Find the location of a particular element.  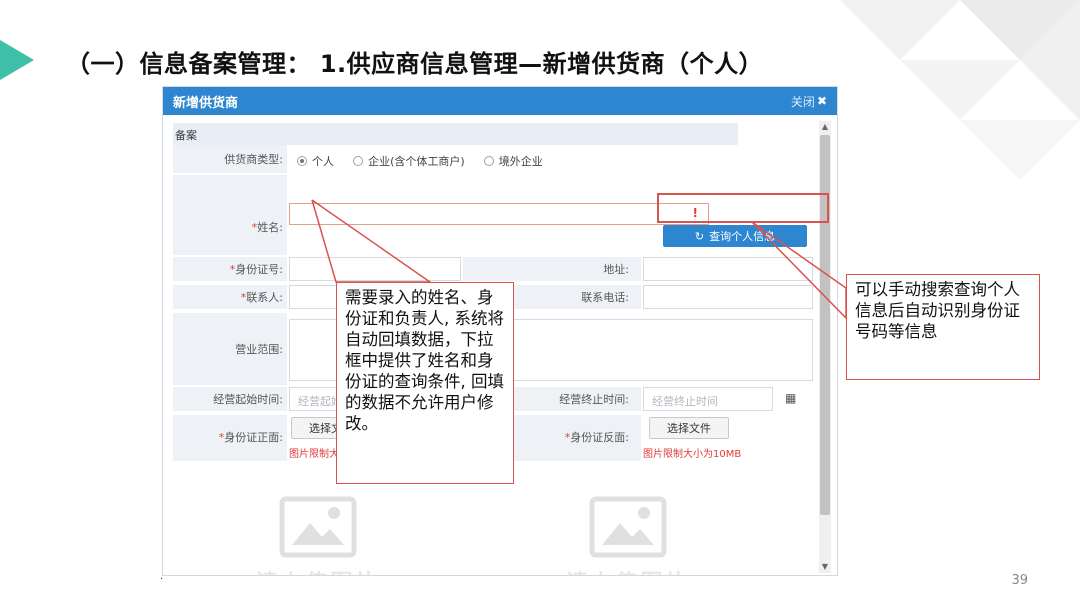

name-label: *姓名: is located at coordinates (267, 227).